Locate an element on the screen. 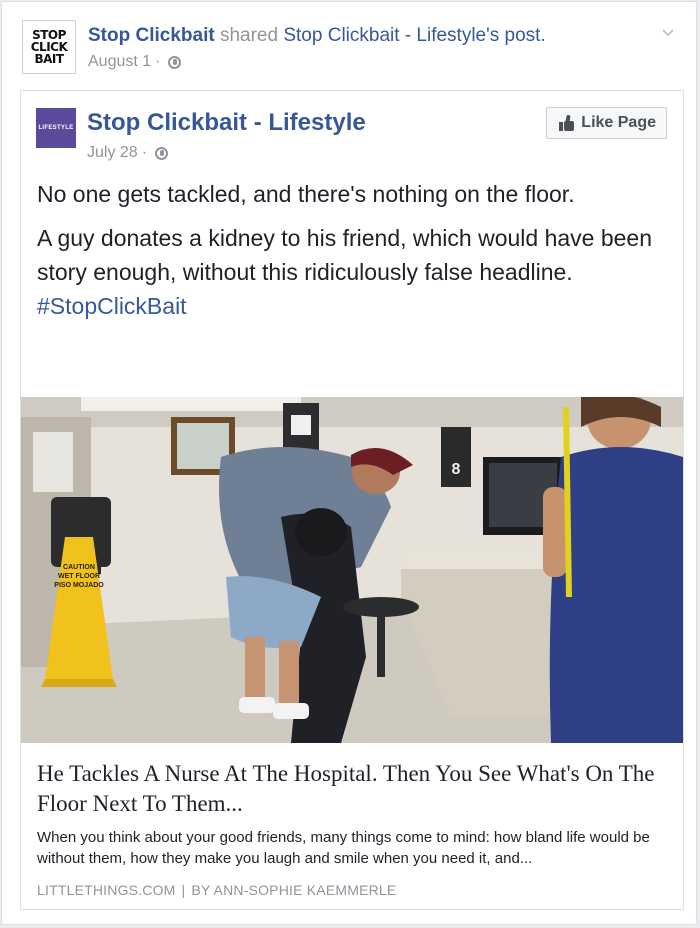 Image resolution: width=700 pixels, height=928 pixels. post-timestamp: July 28 · is located at coordinates (128, 153).